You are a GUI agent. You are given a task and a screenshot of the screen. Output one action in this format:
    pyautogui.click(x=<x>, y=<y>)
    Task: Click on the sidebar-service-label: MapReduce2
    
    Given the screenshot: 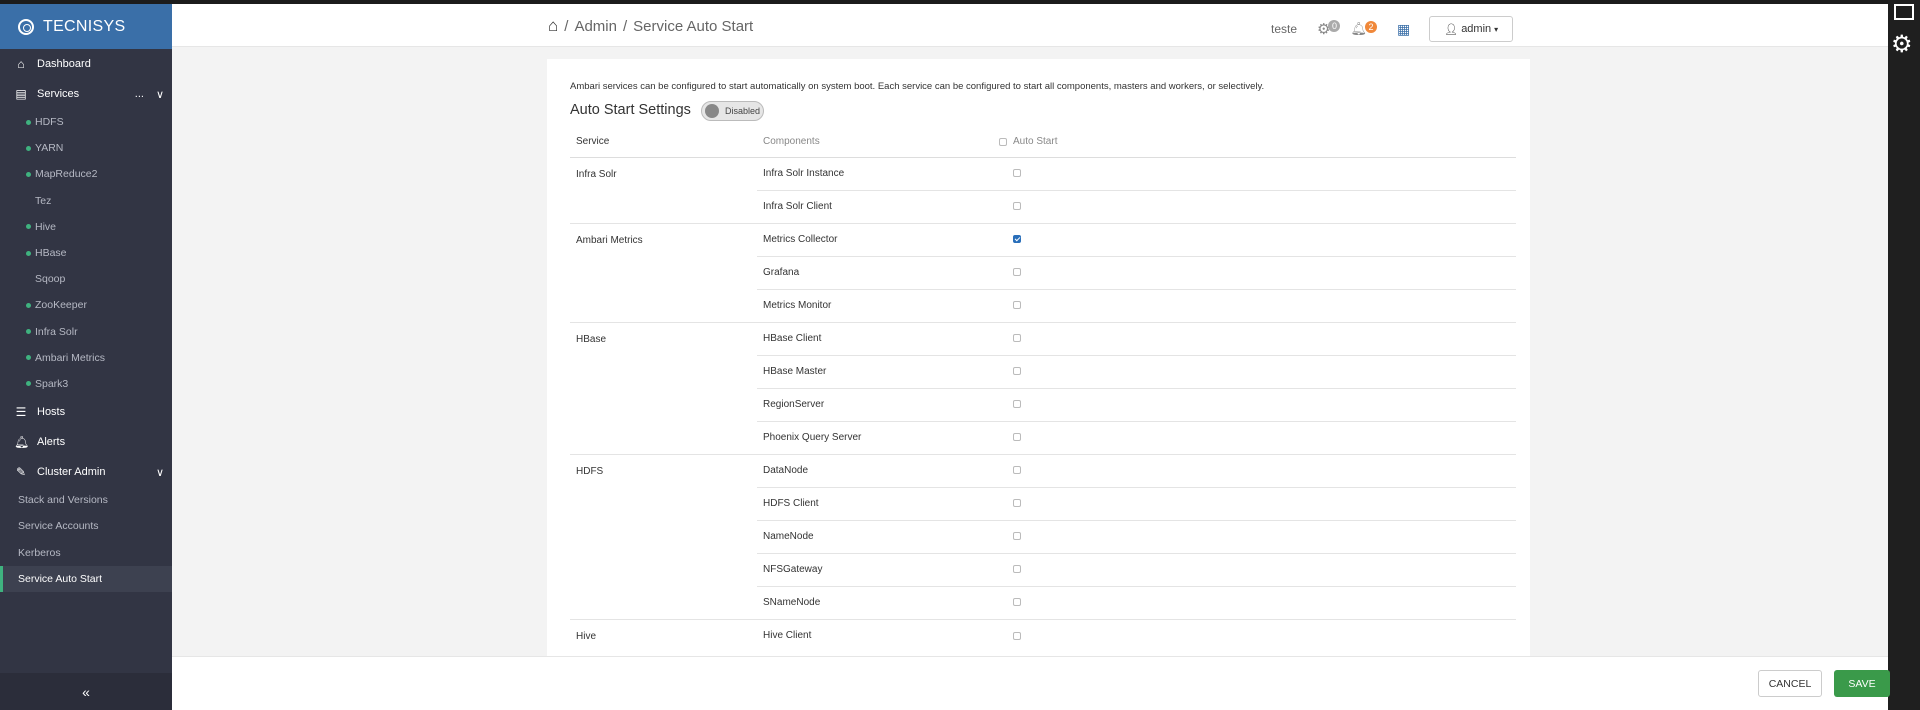 What is the action you would take?
    pyautogui.click(x=66, y=174)
    